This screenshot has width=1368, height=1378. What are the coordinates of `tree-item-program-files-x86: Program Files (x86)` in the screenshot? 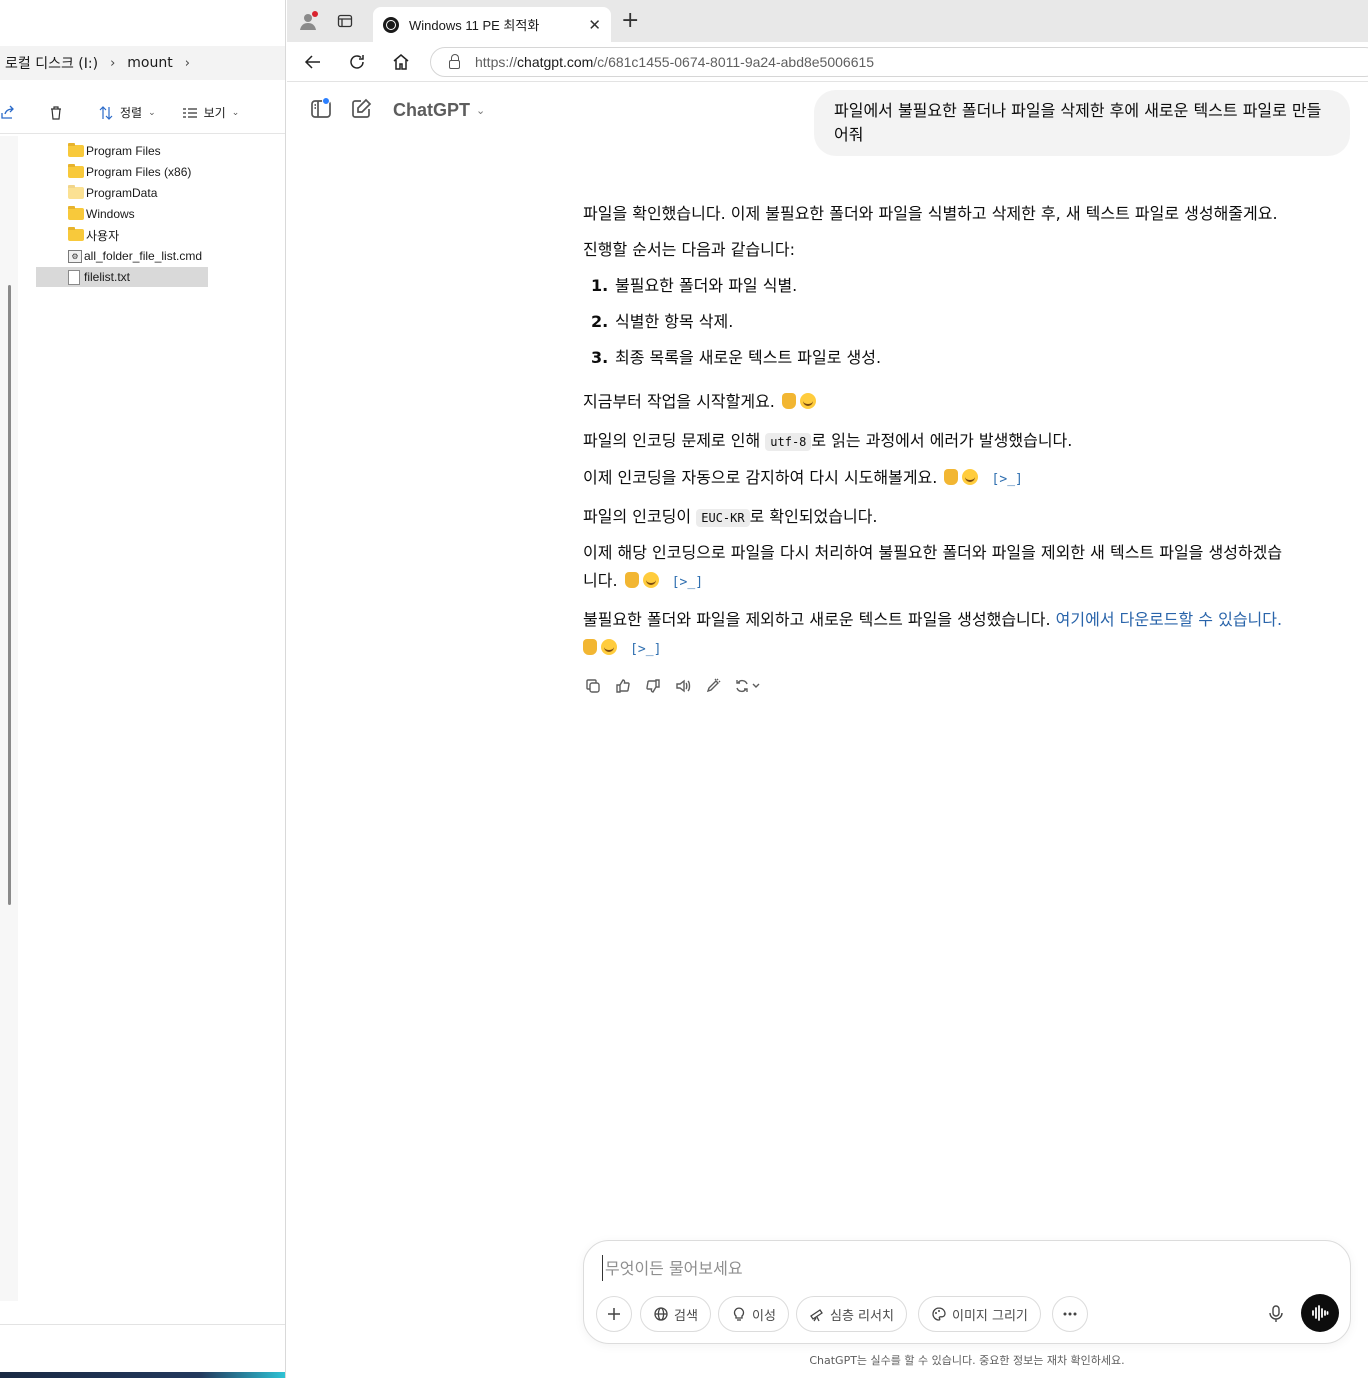 It's located at (122, 172).